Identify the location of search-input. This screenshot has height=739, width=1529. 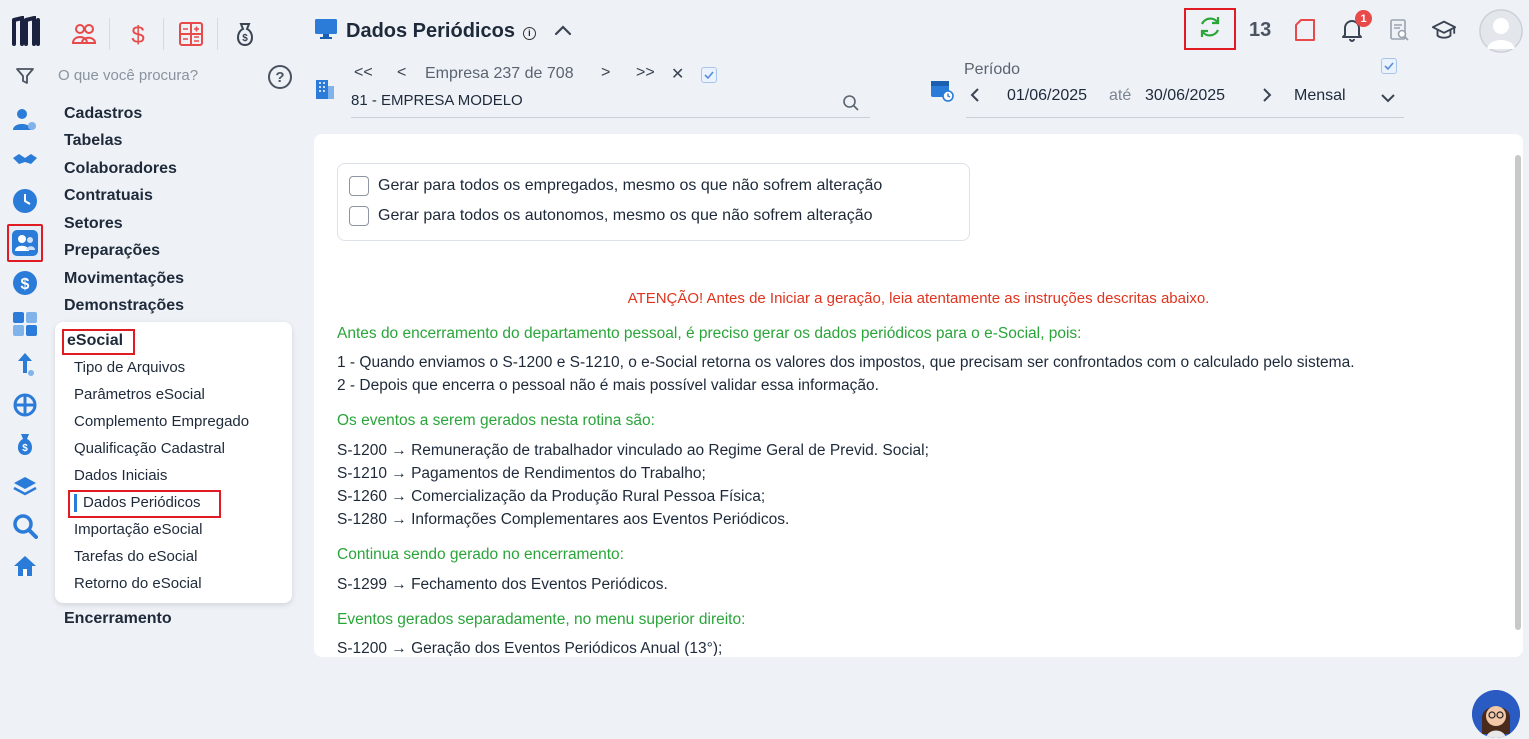
(158, 75).